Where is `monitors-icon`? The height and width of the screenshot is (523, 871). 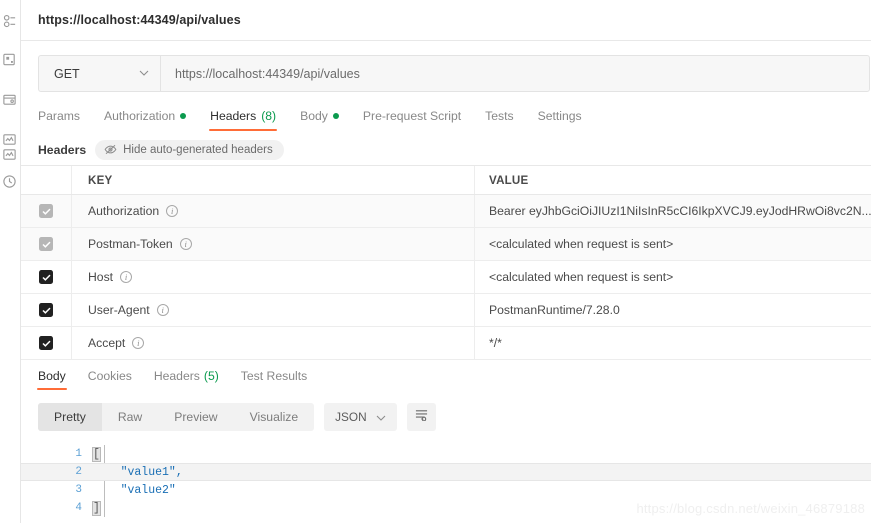 monitors-icon is located at coordinates (10, 154).